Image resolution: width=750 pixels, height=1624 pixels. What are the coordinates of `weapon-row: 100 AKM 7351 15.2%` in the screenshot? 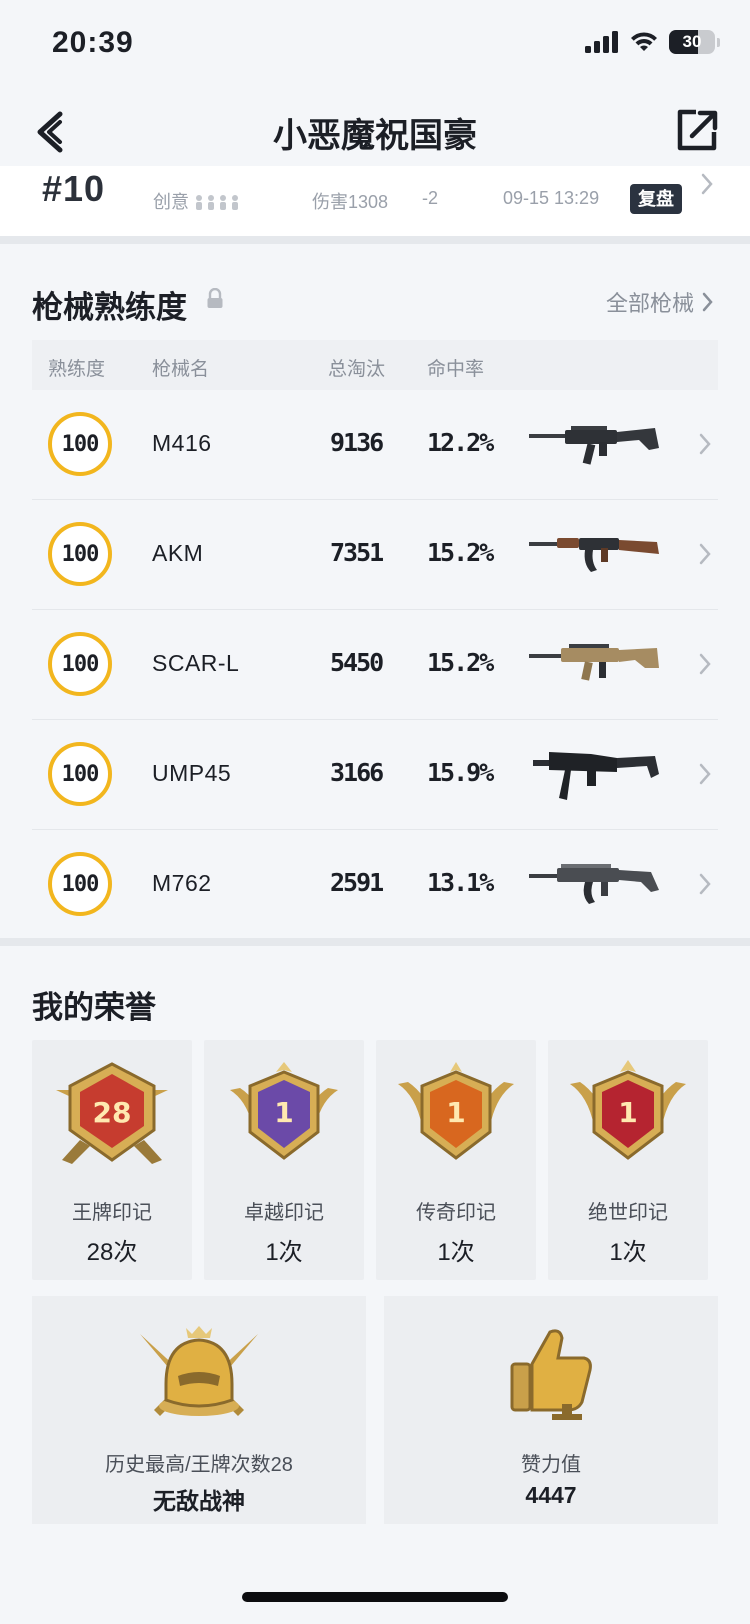 It's located at (375, 555).